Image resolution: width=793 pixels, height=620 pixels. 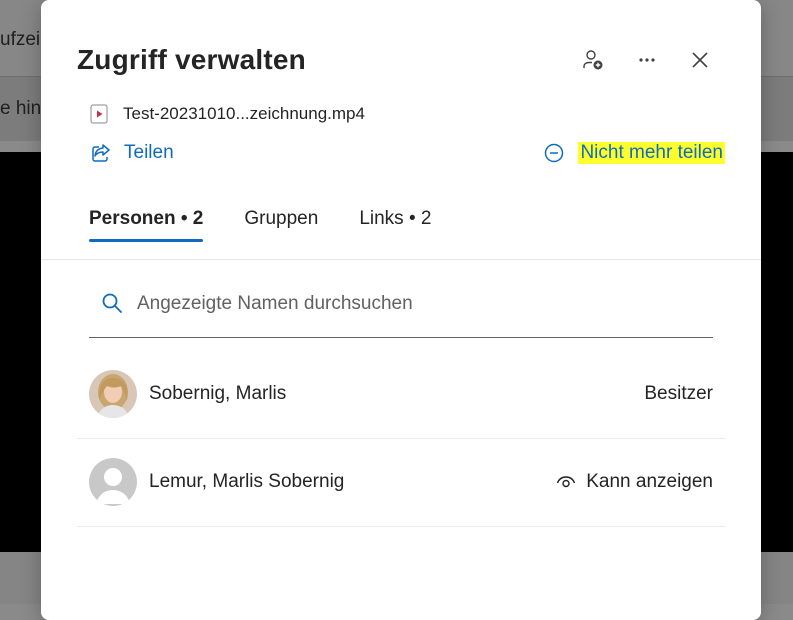 What do you see at coordinates (191, 59) in the screenshot?
I see `dialog-title: Zugriff verwalten` at bounding box center [191, 59].